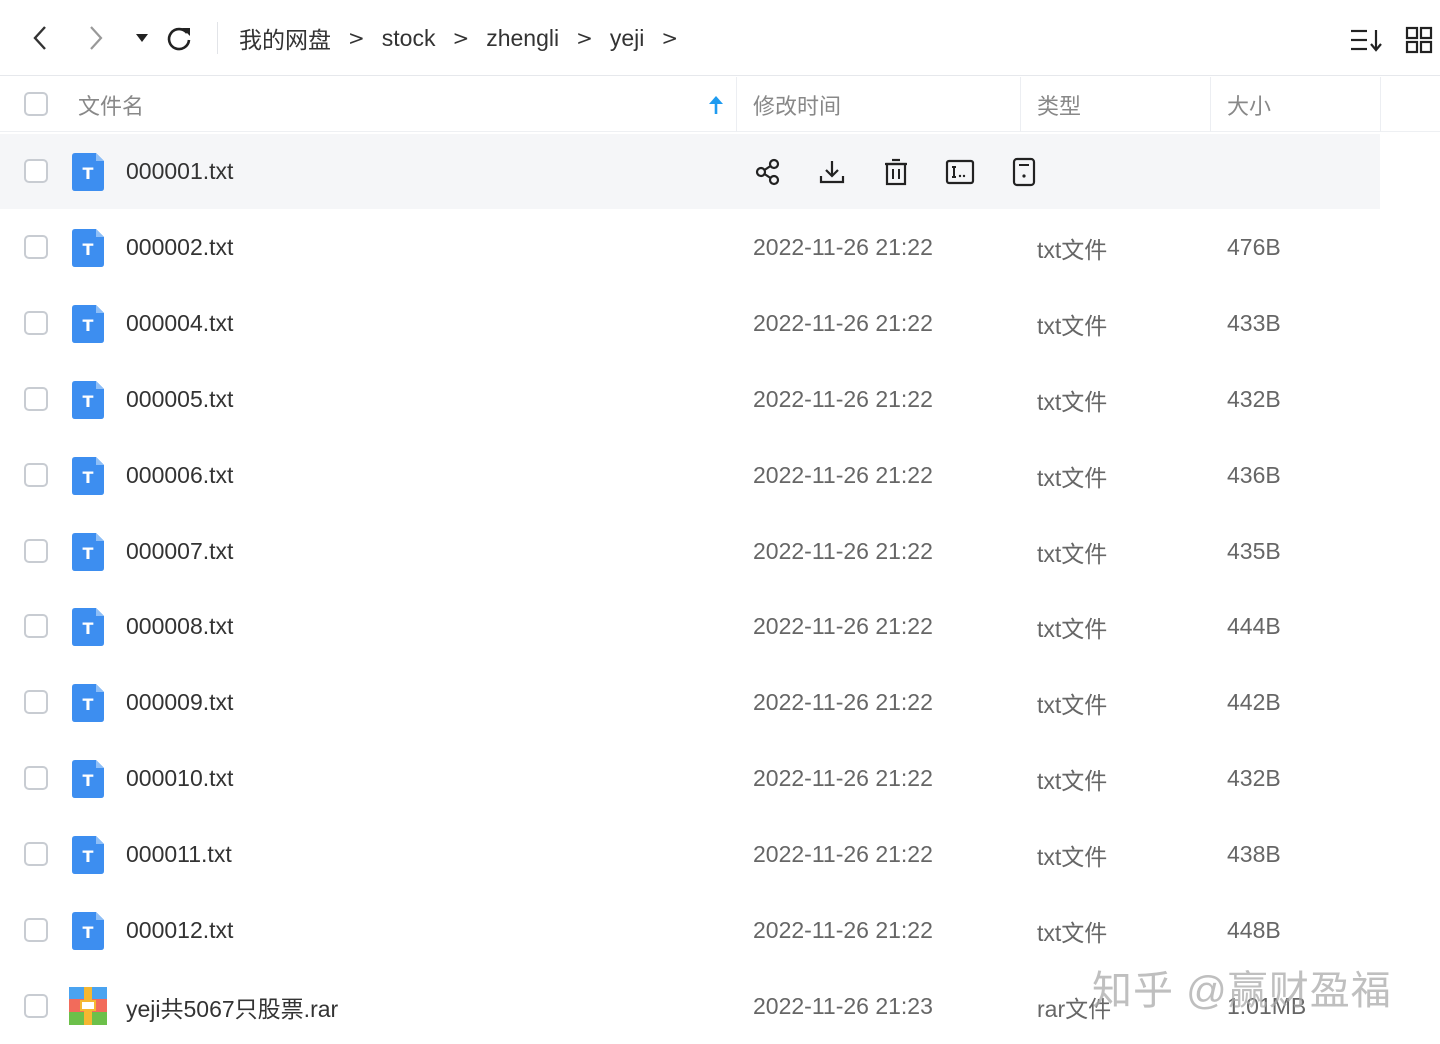 Image resolution: width=1440 pixels, height=1044 pixels. Describe the element at coordinates (179, 247) in the screenshot. I see `file-name: 000002.txt` at that location.